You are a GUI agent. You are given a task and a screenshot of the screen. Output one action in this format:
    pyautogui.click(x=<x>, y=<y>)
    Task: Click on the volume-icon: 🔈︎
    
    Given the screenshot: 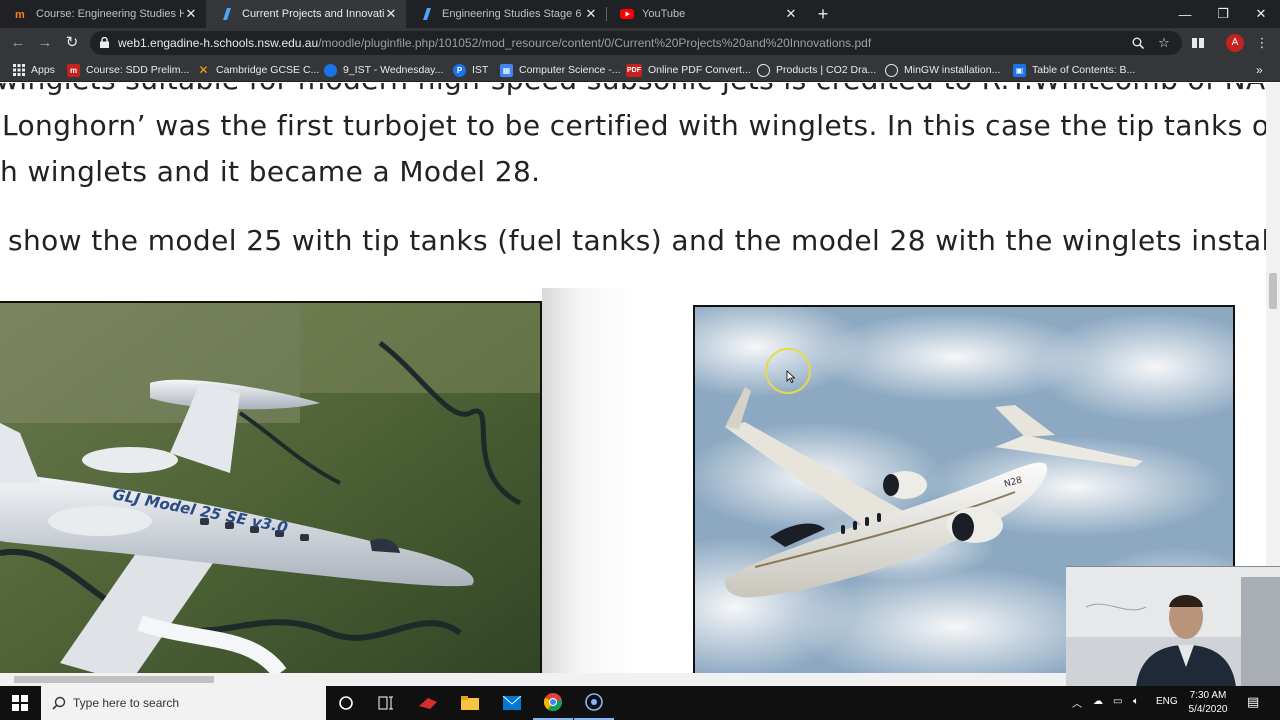 What is the action you would take?
    pyautogui.click(x=1136, y=701)
    